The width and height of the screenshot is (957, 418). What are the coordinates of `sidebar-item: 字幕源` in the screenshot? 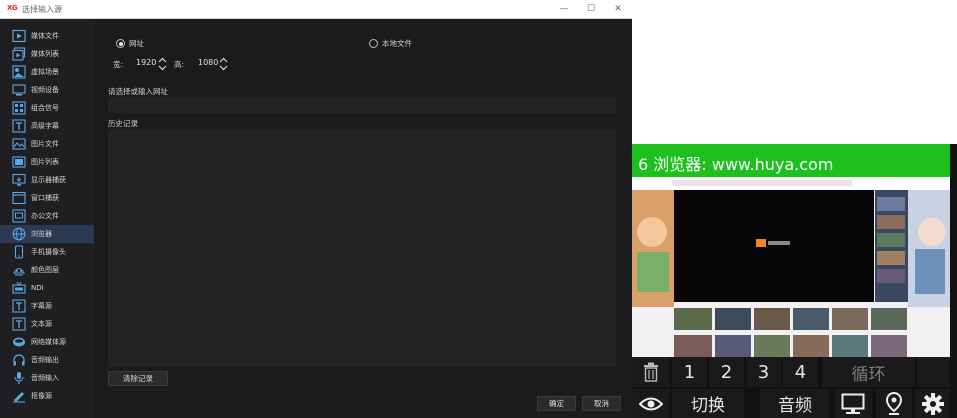 It's located at (47, 306).